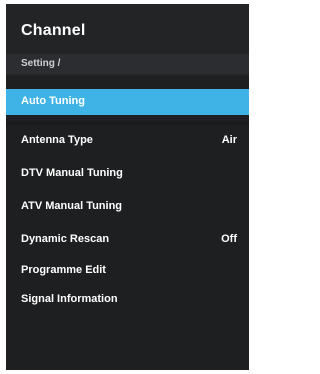 Image resolution: width=320 pixels, height=374 pixels. Describe the element at coordinates (57, 140) in the screenshot. I see `menu-item-label: Antenna Type` at that location.